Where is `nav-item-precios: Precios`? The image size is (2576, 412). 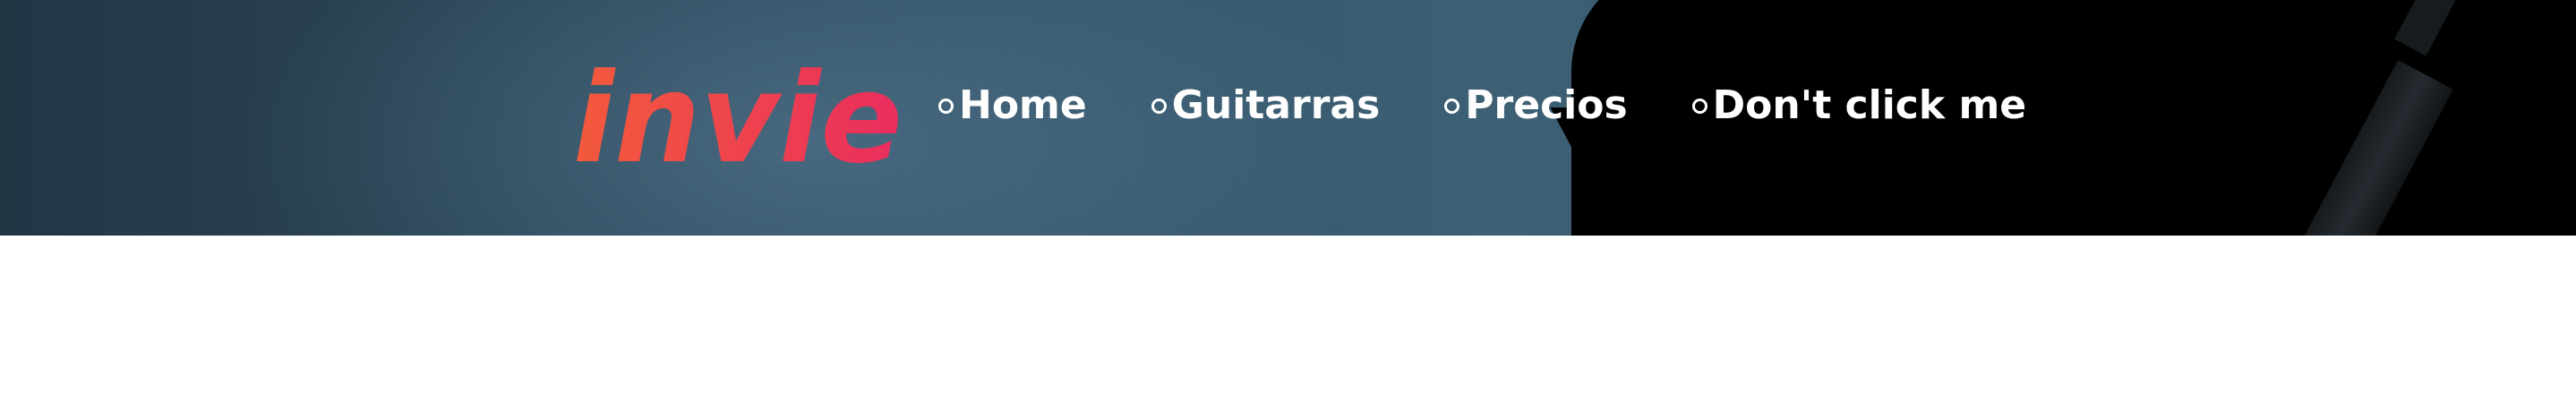 nav-item-precios: Precios is located at coordinates (1536, 105).